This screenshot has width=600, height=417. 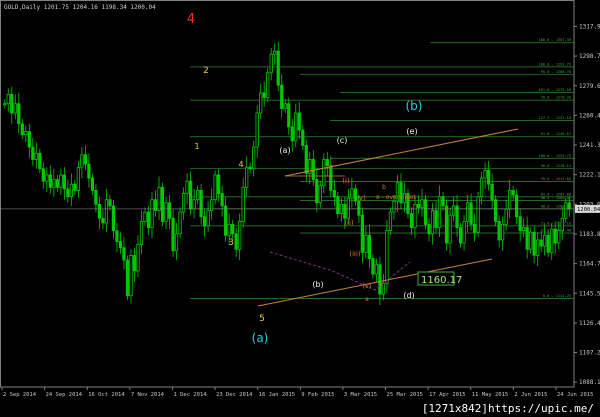 I want to click on x-tick-label: 24 Jun 2015, so click(x=575, y=395).